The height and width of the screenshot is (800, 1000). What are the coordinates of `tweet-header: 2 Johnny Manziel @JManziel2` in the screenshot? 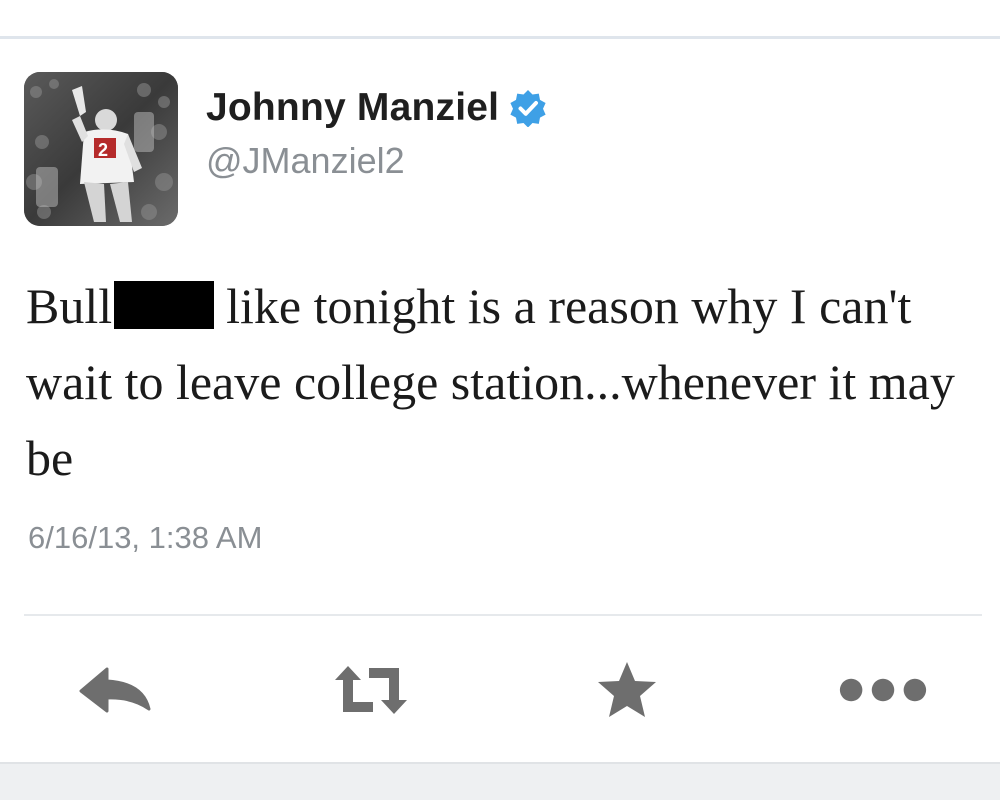 It's located at (285, 149).